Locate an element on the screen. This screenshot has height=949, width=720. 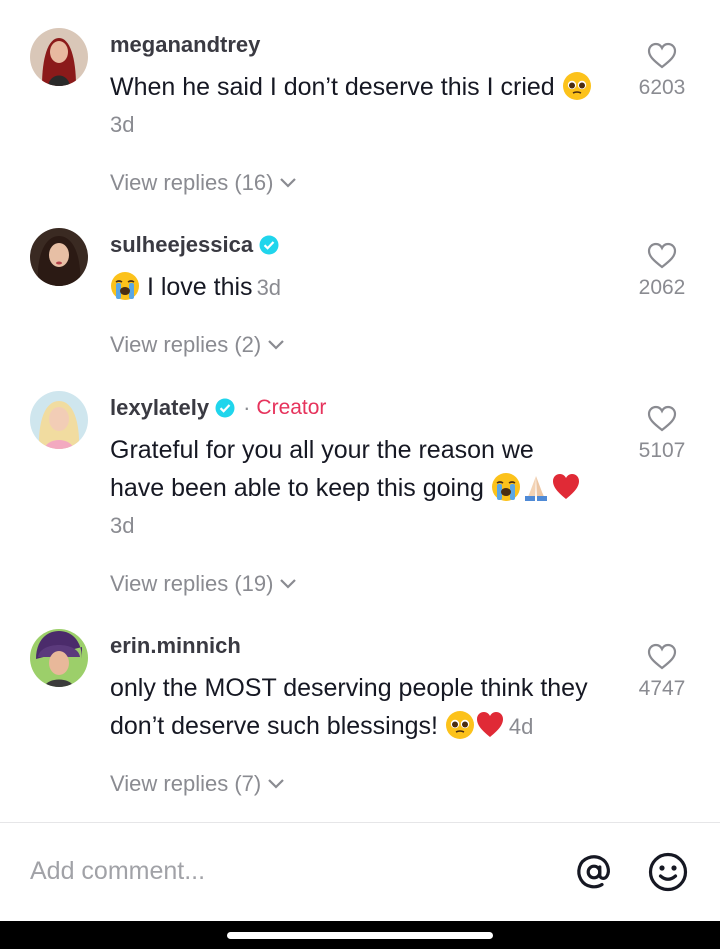
view-replies-button: View replies (16) is located at coordinates (203, 183).